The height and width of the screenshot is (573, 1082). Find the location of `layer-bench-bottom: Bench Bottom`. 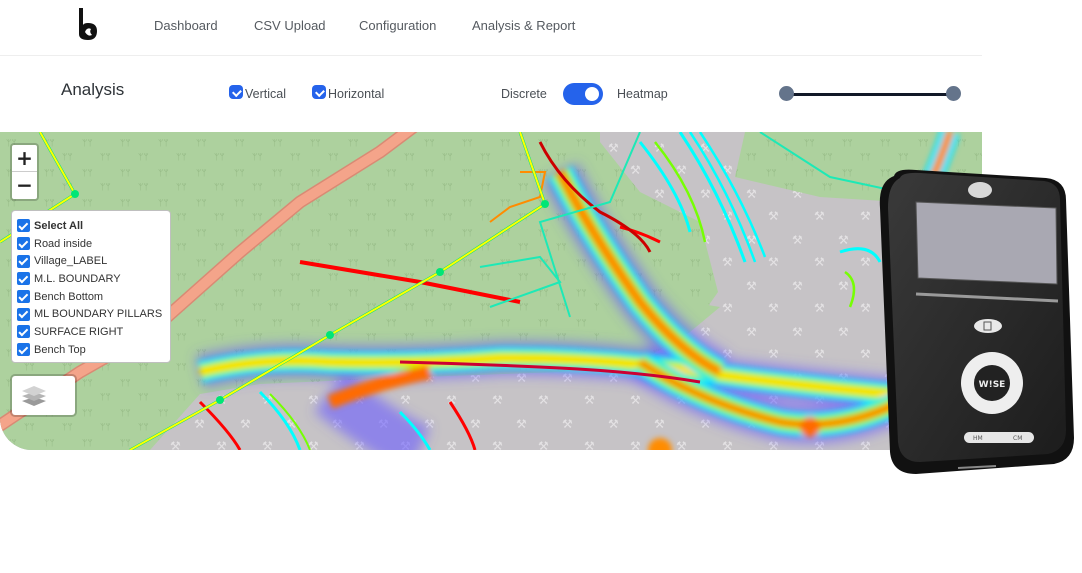

layer-bench-bottom: Bench Bottom is located at coordinates (93, 297).